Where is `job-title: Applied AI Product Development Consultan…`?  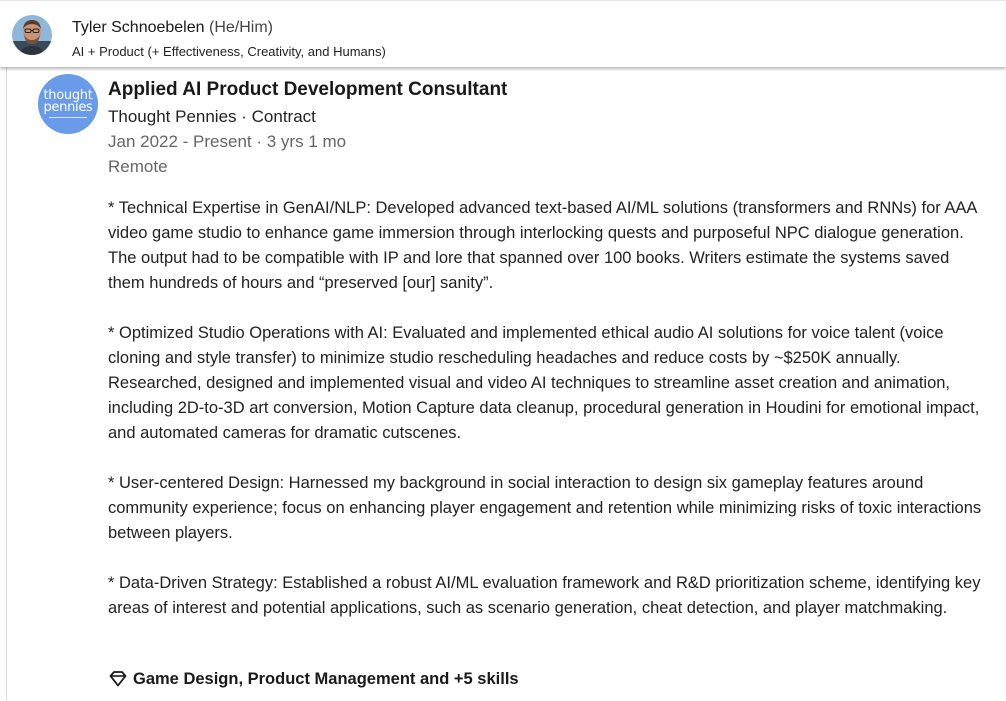
job-title: Applied AI Product Development Consultan… is located at coordinates (308, 89).